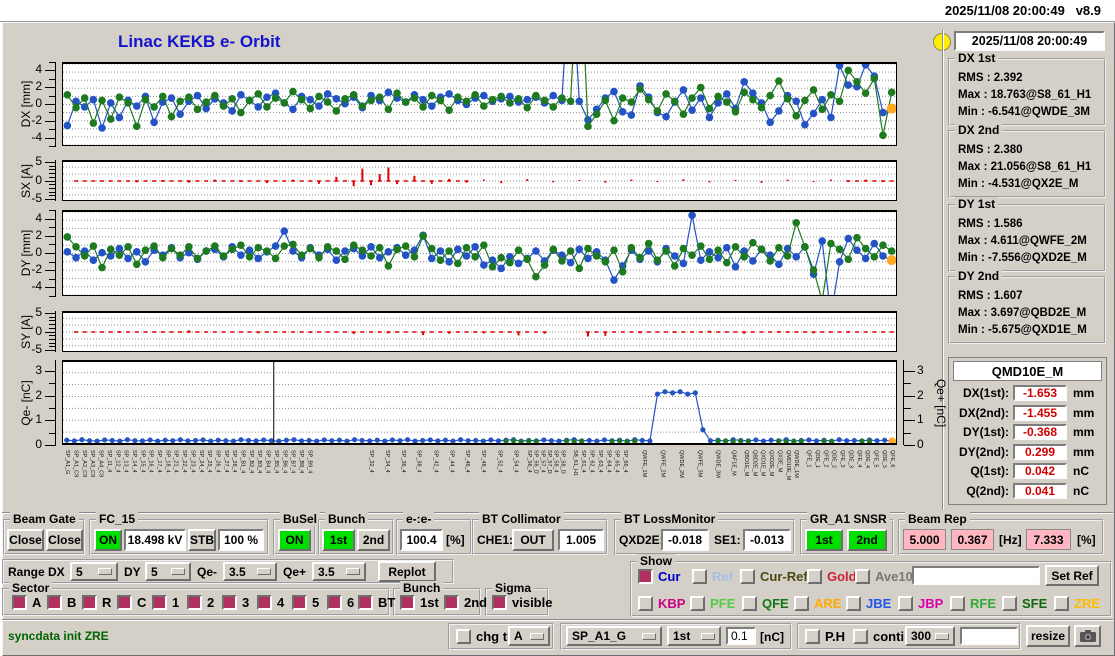 Image resolution: width=1115 pixels, height=656 pixels. What do you see at coordinates (817, 459) in the screenshot?
I see `bpm-name-label: QDE_1` at bounding box center [817, 459].